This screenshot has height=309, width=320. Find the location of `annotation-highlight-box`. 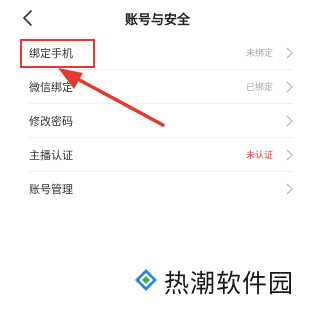

annotation-highlight-box is located at coordinates (57, 53).